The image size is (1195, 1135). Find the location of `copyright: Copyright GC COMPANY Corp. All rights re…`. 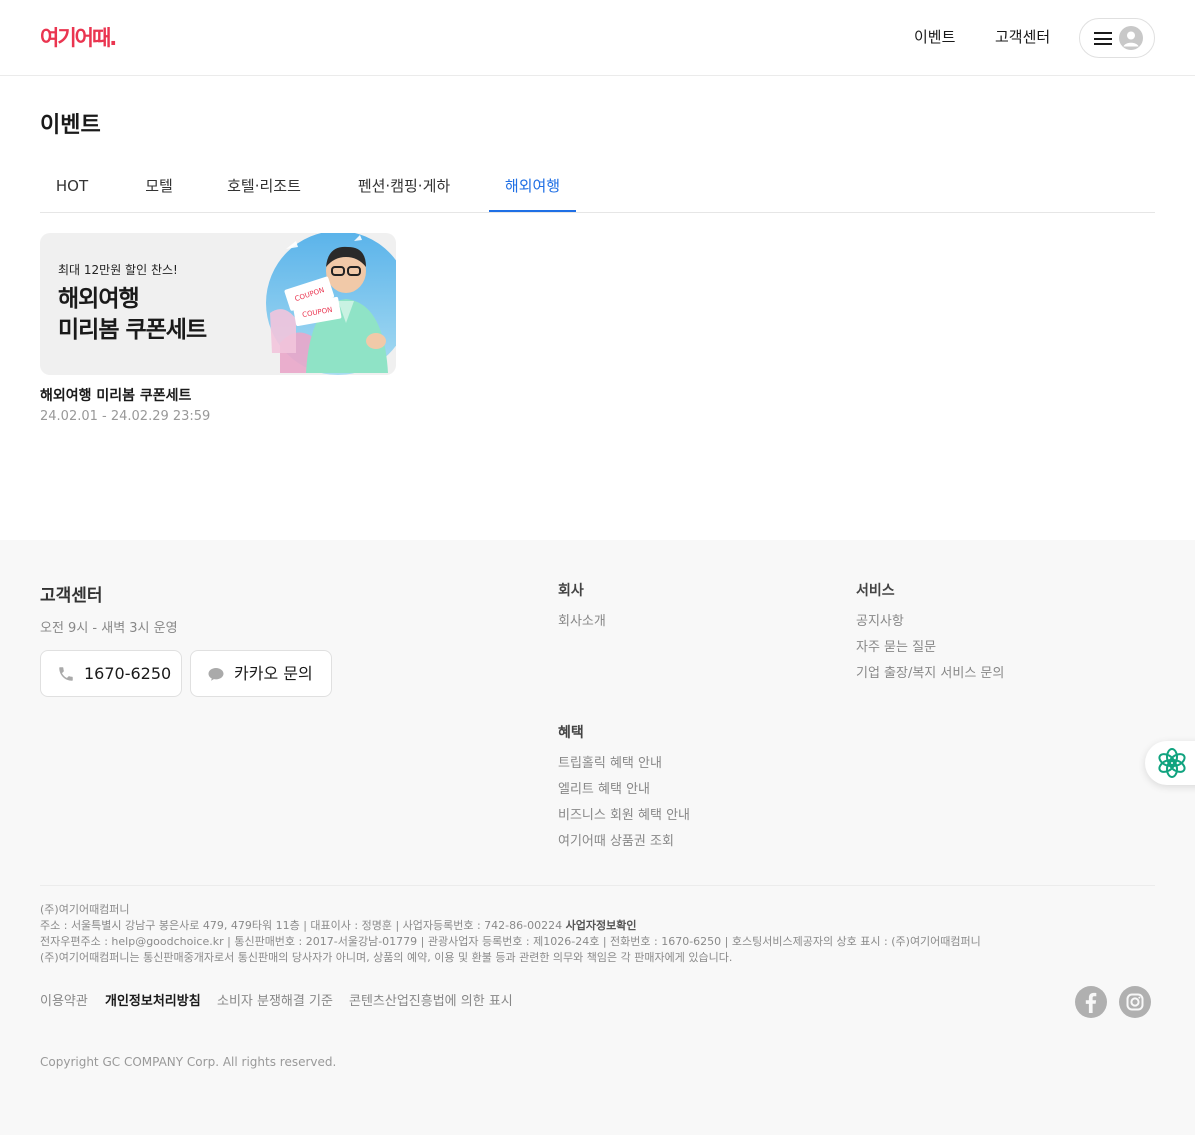

copyright: Copyright GC COMPANY Corp. All rights re… is located at coordinates (188, 1062).